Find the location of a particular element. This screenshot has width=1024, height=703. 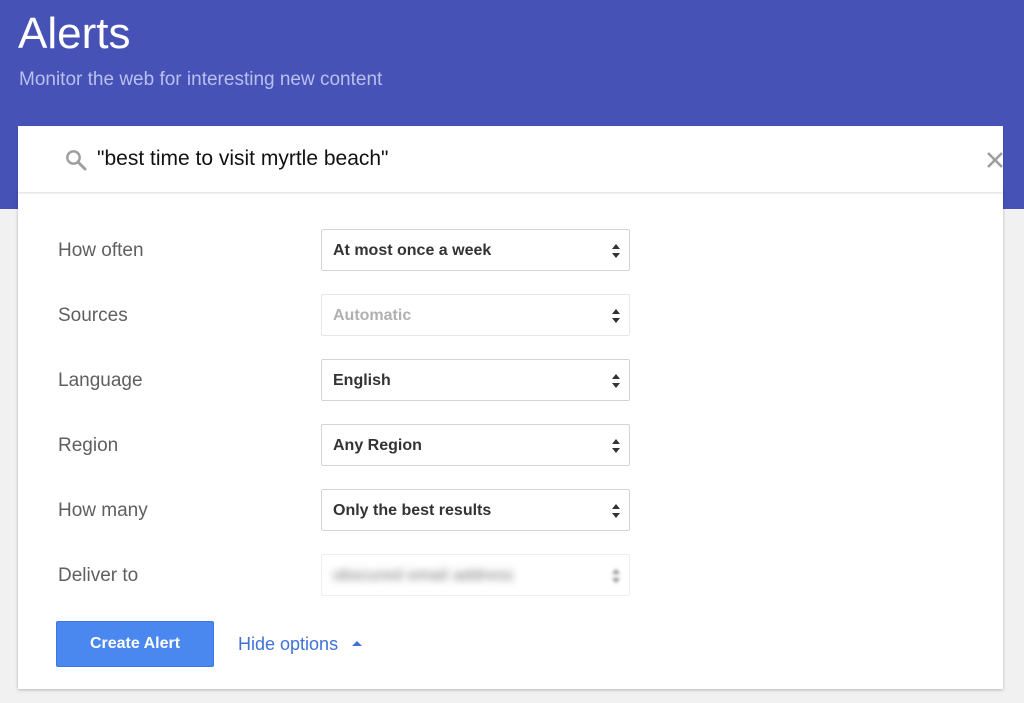

language-value: English is located at coordinates (362, 380).